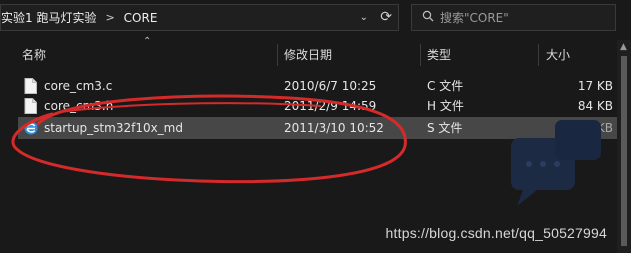 The image size is (631, 253). What do you see at coordinates (445, 86) in the screenshot?
I see `file-type: C 文件` at bounding box center [445, 86].